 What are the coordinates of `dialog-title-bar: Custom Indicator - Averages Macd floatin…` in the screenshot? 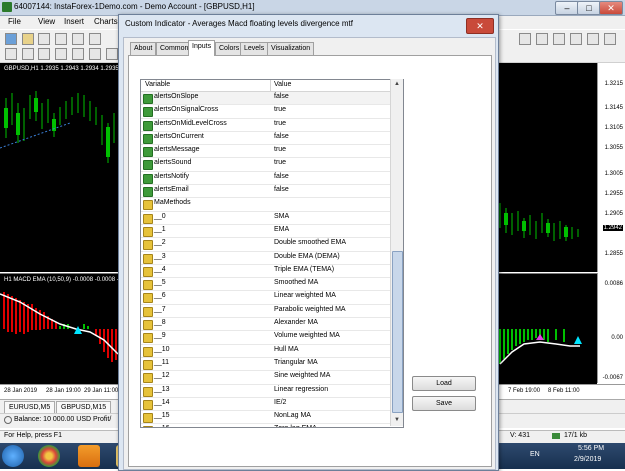 It's located at (308, 26).